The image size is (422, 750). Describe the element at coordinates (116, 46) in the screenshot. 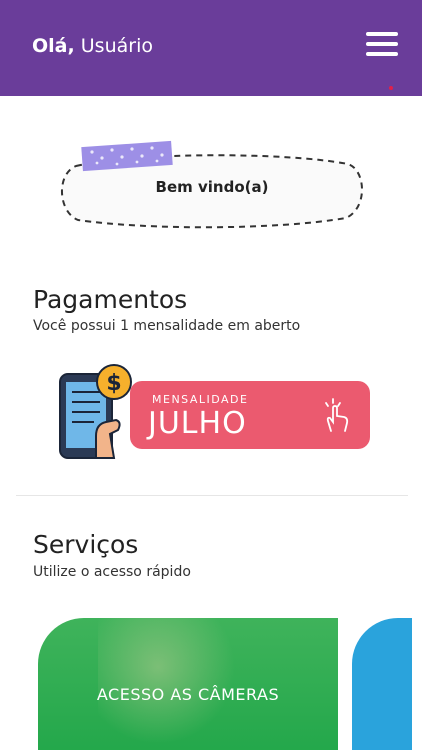

I see `user-name: Usuário` at that location.